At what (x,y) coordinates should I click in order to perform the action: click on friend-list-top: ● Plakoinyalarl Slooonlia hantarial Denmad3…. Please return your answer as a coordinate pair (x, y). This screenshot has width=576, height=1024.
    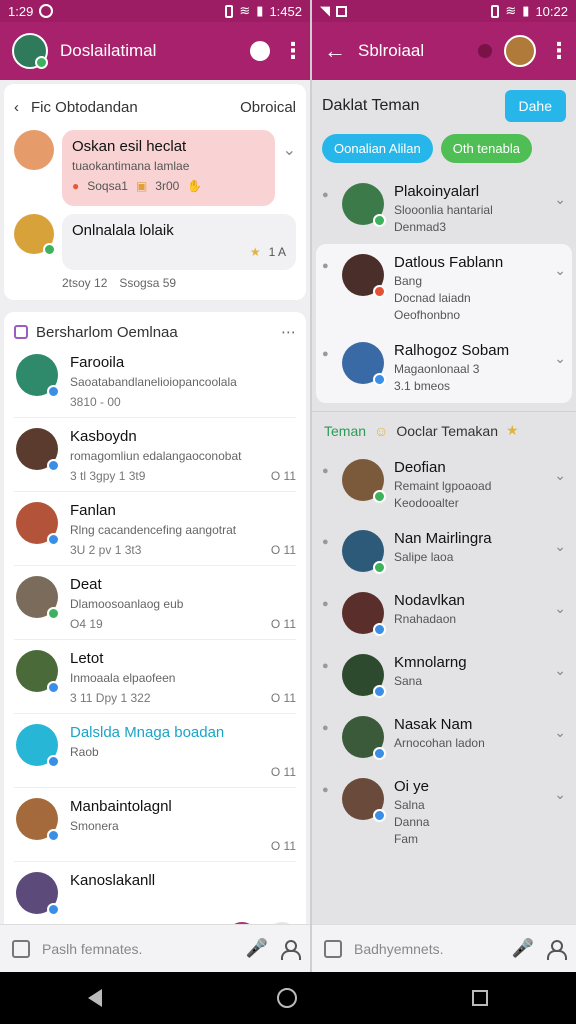
    Looking at the image, I should click on (444, 208).